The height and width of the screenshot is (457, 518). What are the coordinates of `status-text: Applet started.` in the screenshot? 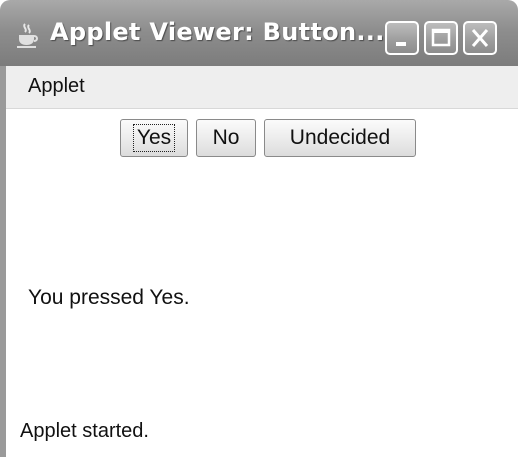 It's located at (84, 431).